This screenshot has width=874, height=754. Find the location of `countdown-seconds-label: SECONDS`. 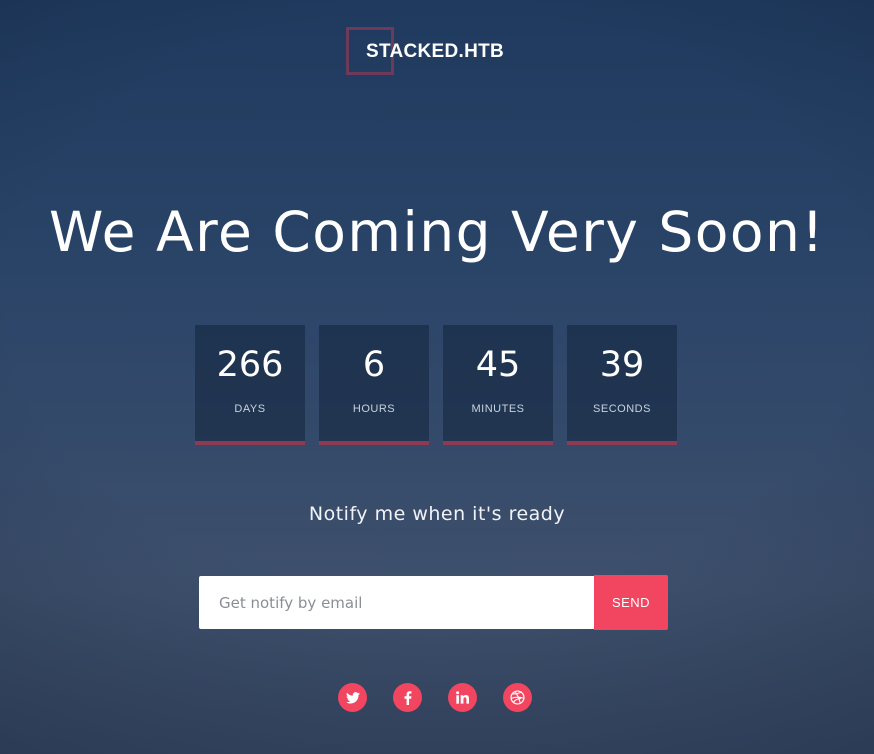

countdown-seconds-label: SECONDS is located at coordinates (622, 409).